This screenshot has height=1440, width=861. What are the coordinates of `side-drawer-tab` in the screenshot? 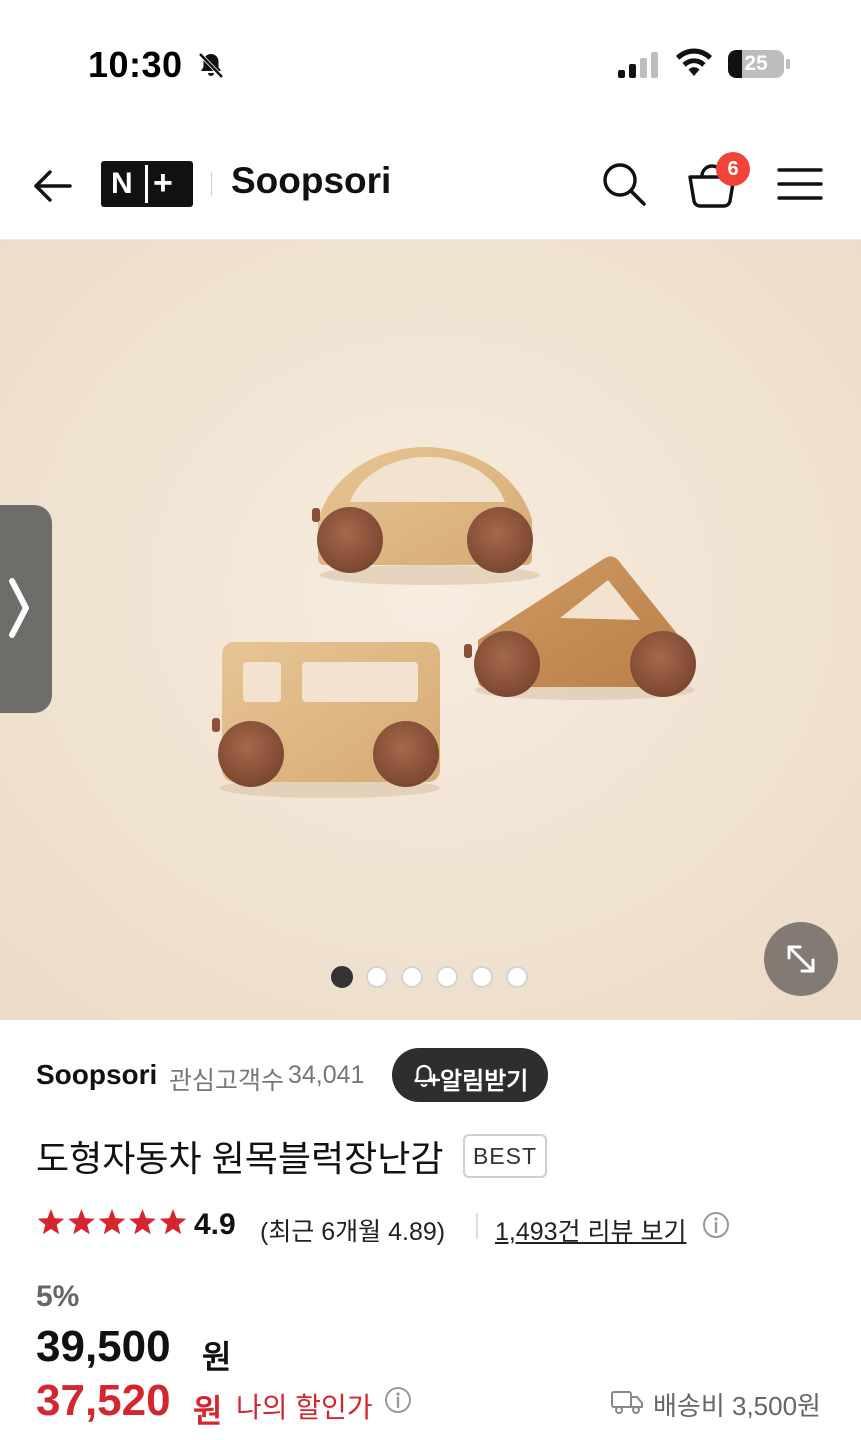 It's located at (26, 609).